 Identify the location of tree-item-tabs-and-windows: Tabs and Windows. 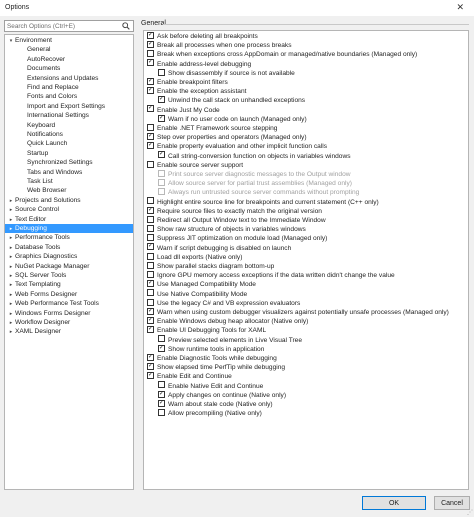
(69, 172).